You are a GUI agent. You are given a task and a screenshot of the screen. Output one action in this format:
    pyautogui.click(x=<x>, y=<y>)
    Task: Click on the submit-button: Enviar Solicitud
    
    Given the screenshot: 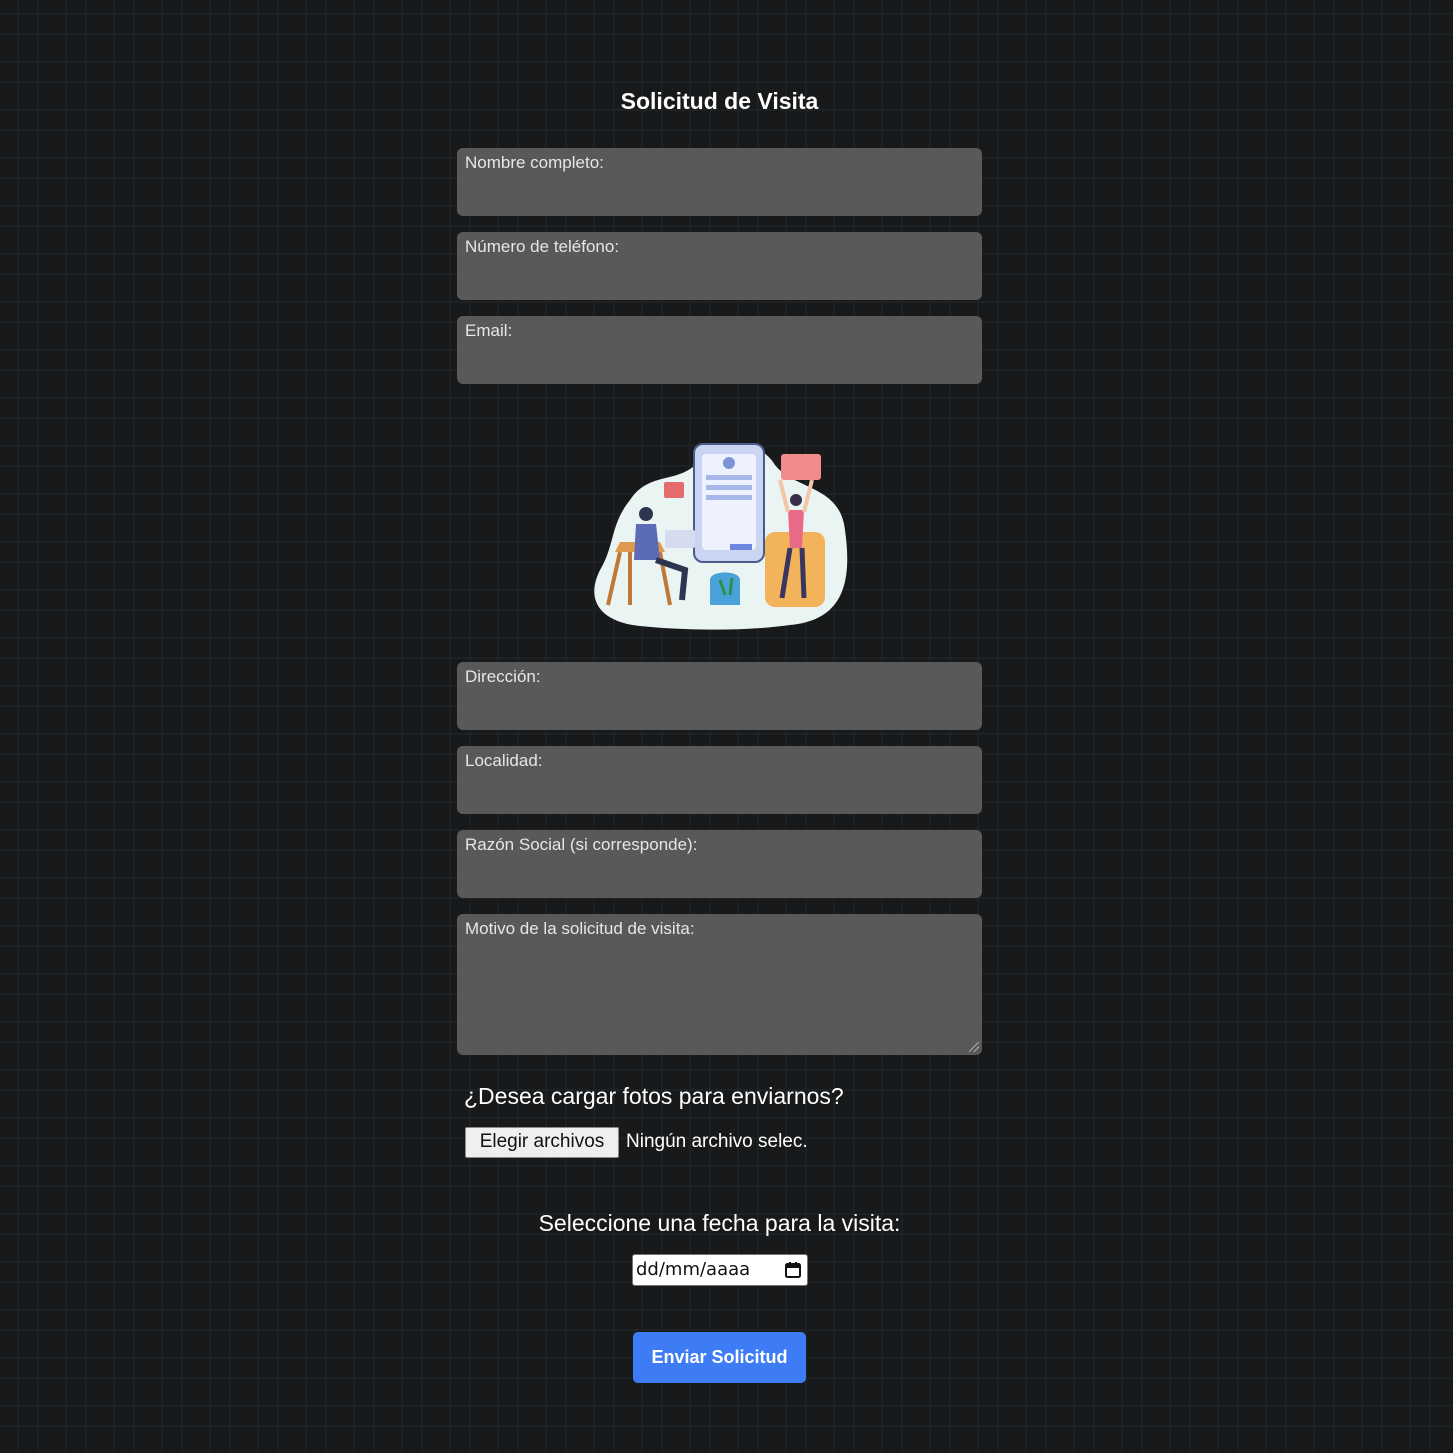 What is the action you would take?
    pyautogui.click(x=719, y=1357)
    